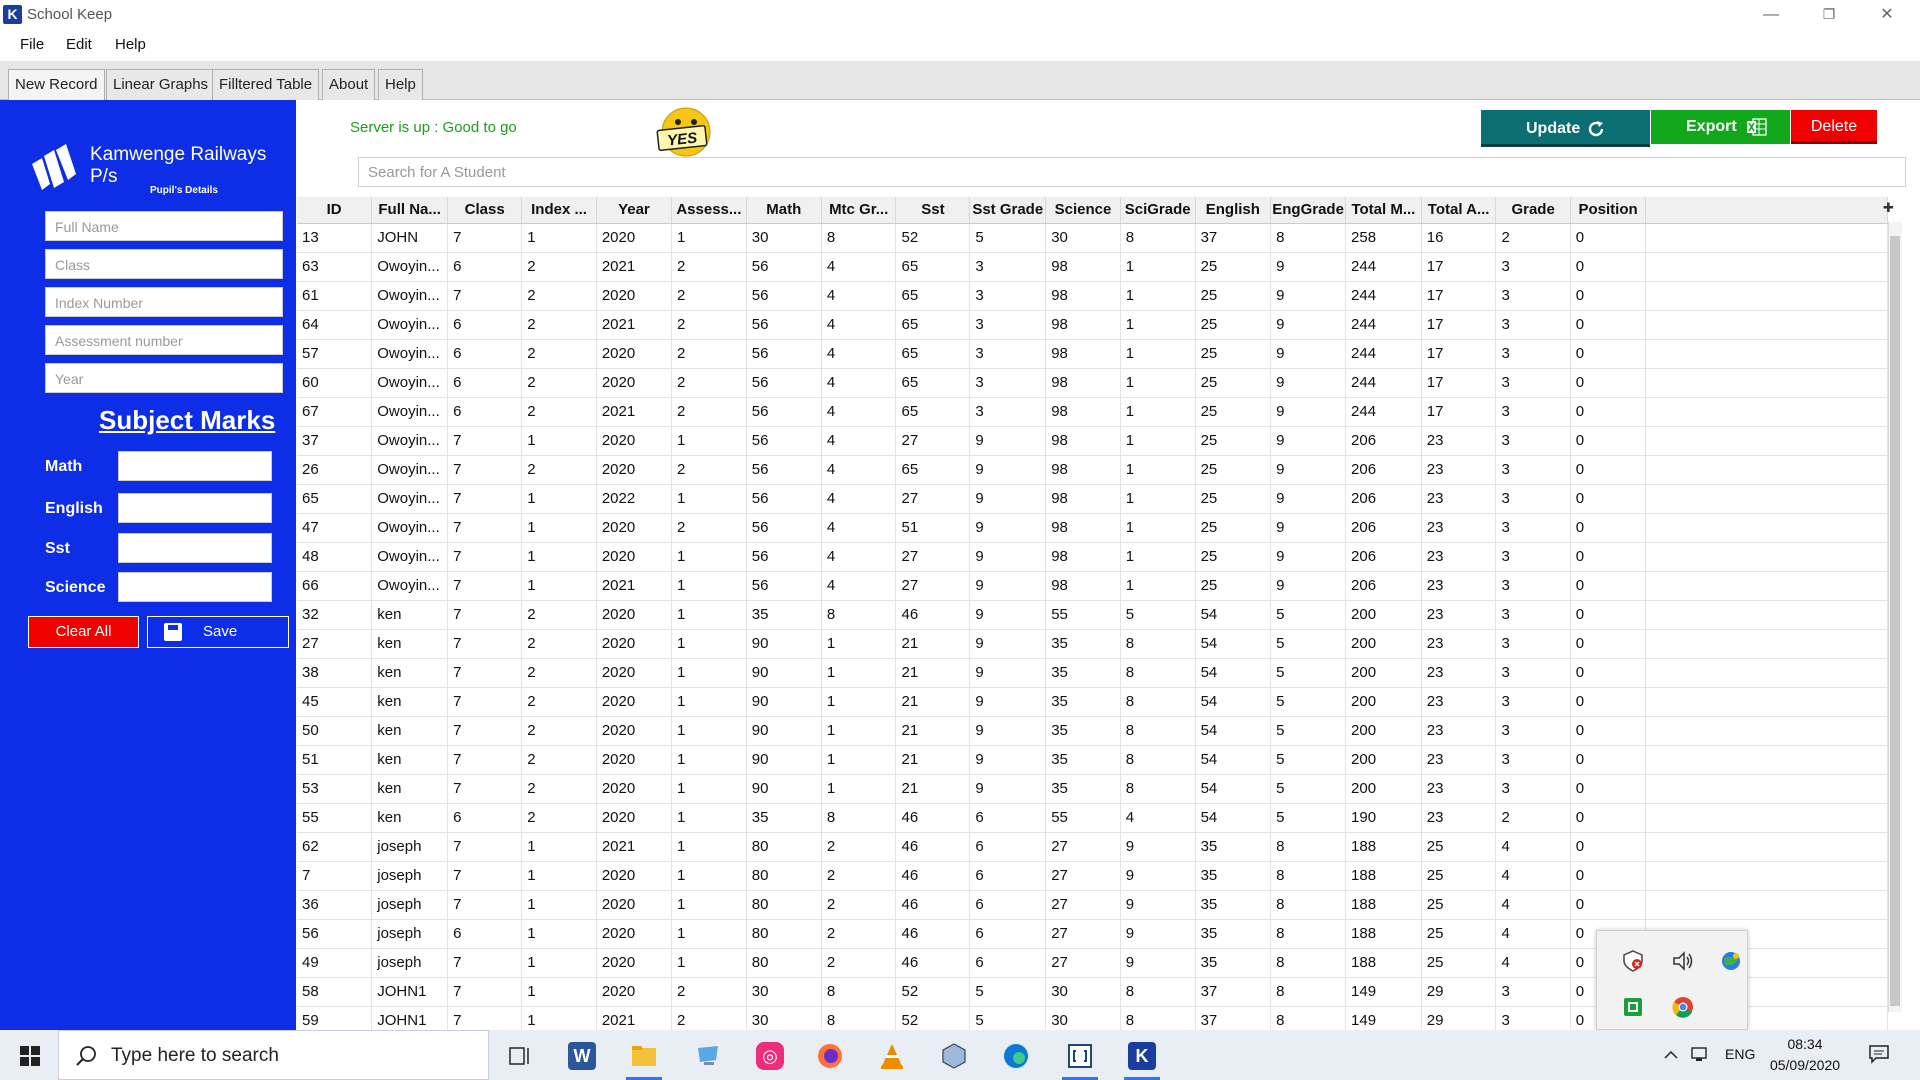  What do you see at coordinates (1879, 1054) in the screenshot?
I see `notifications-icon` at bounding box center [1879, 1054].